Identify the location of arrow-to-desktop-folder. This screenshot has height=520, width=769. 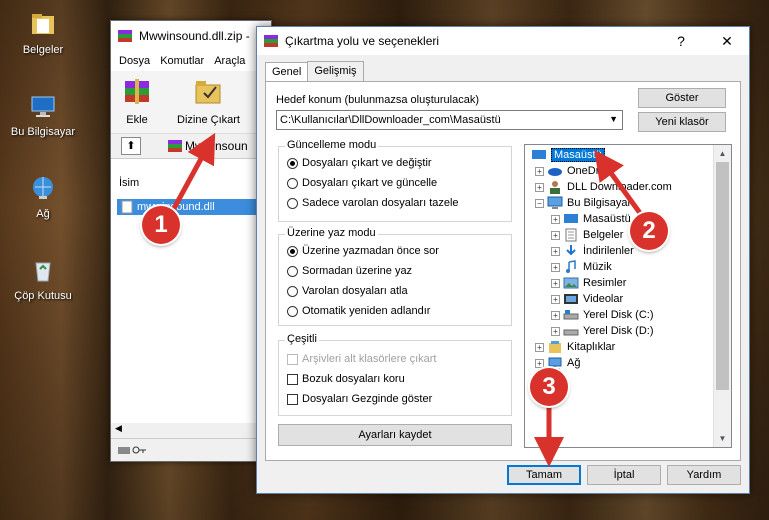
(621, 185).